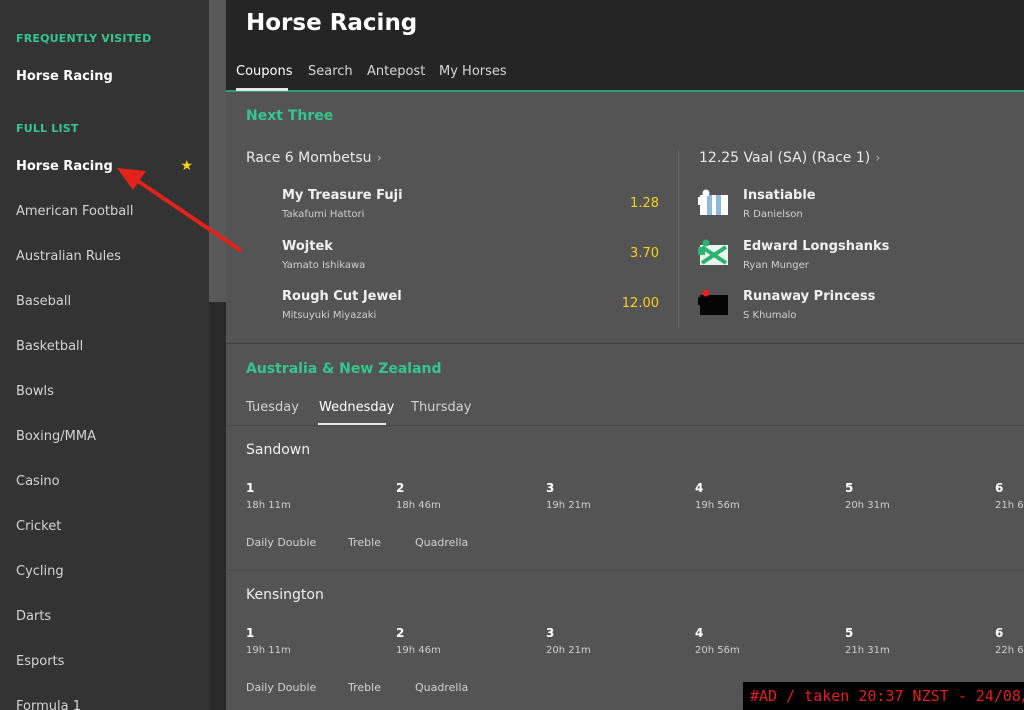 The width and height of the screenshot is (1024, 710). What do you see at coordinates (396, 71) in the screenshot?
I see `tab-antepost: Antepost` at bounding box center [396, 71].